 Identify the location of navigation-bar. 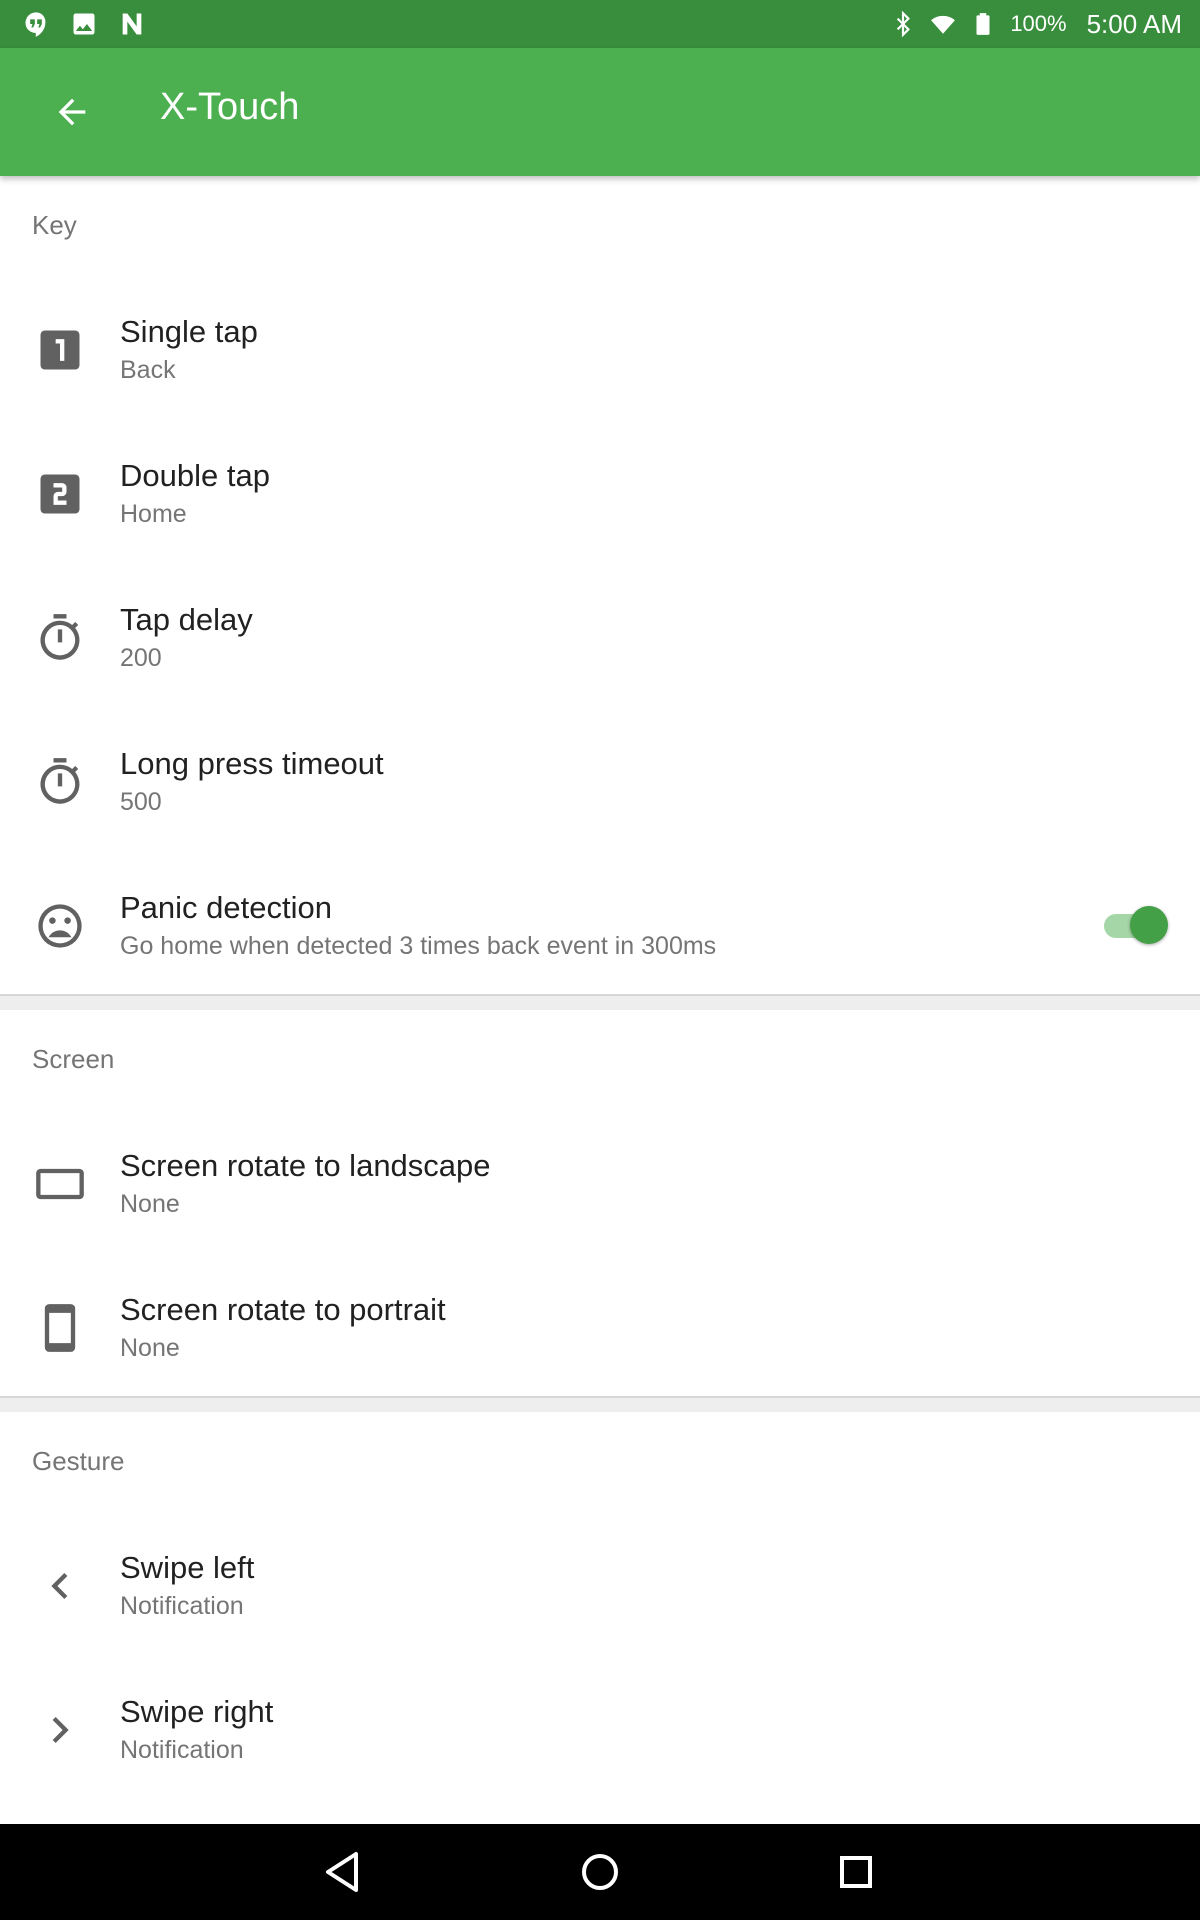
(600, 1872).